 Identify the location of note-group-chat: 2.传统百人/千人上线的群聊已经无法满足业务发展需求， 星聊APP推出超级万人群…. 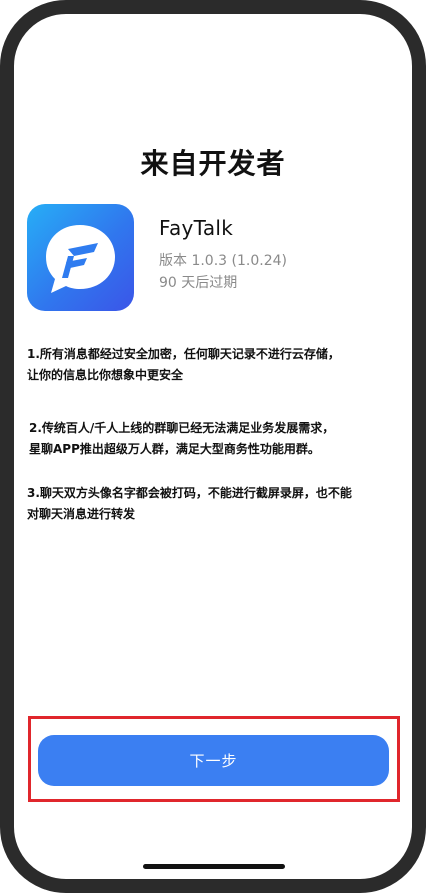
(182, 438).